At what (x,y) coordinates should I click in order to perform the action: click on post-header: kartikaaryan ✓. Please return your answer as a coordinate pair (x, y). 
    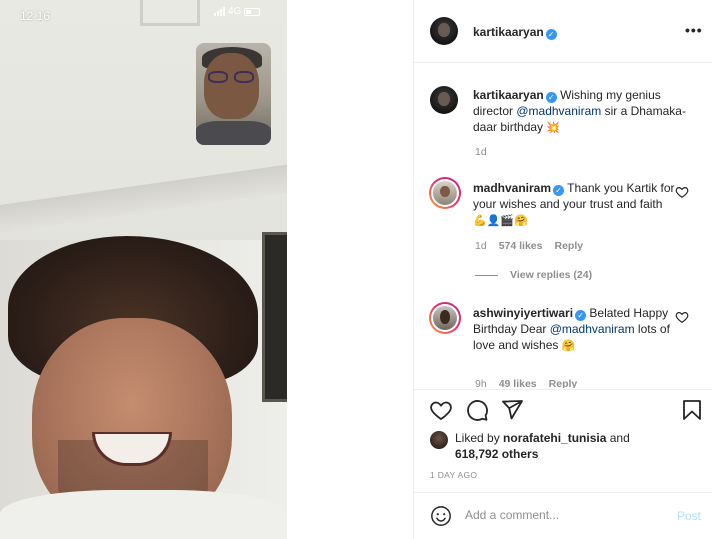
    Looking at the image, I should click on (515, 32).